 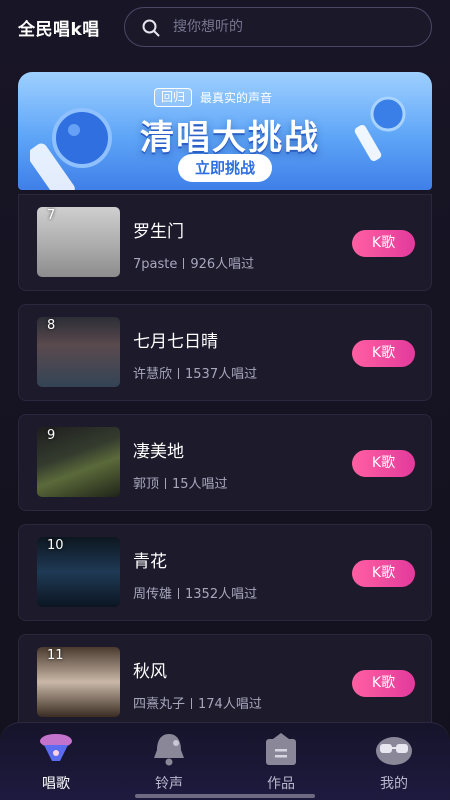 I want to click on nav-item-mine: 我的, so click(x=394, y=762).